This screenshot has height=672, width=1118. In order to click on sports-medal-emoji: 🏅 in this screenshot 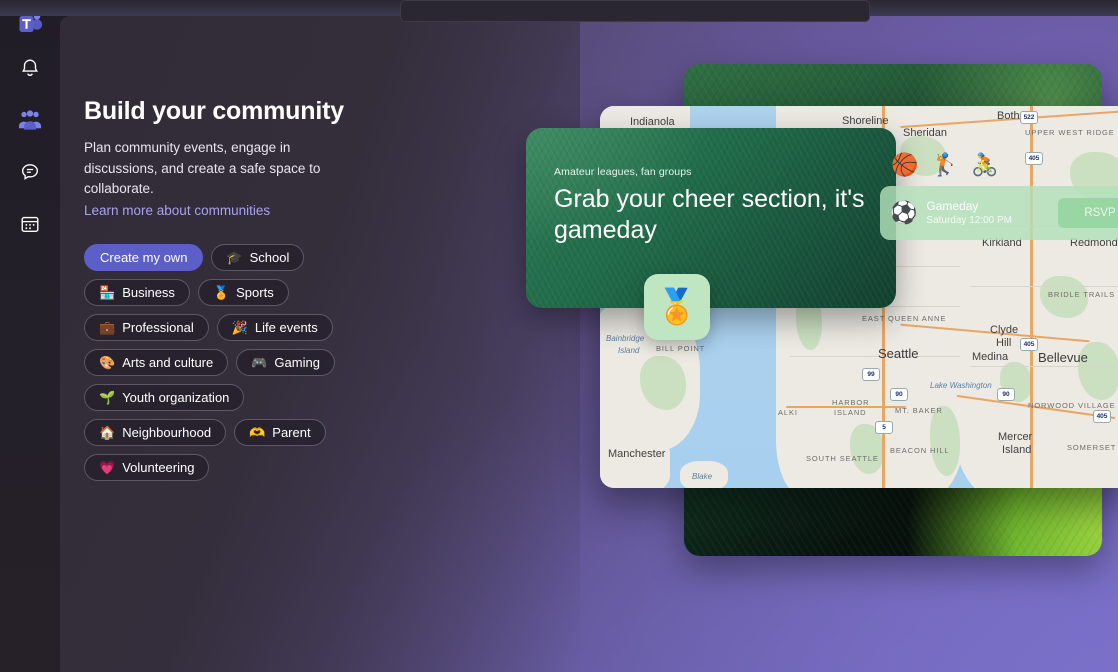, I will do `click(677, 307)`.